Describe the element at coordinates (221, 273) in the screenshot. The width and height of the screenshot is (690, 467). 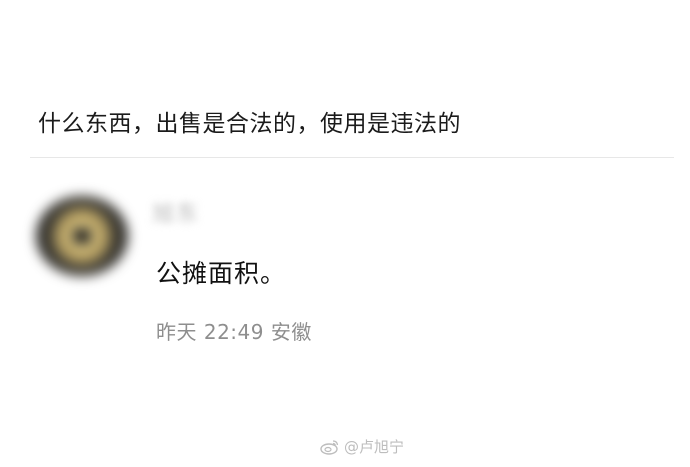
I see `comment-text: 公摊面积。` at that location.